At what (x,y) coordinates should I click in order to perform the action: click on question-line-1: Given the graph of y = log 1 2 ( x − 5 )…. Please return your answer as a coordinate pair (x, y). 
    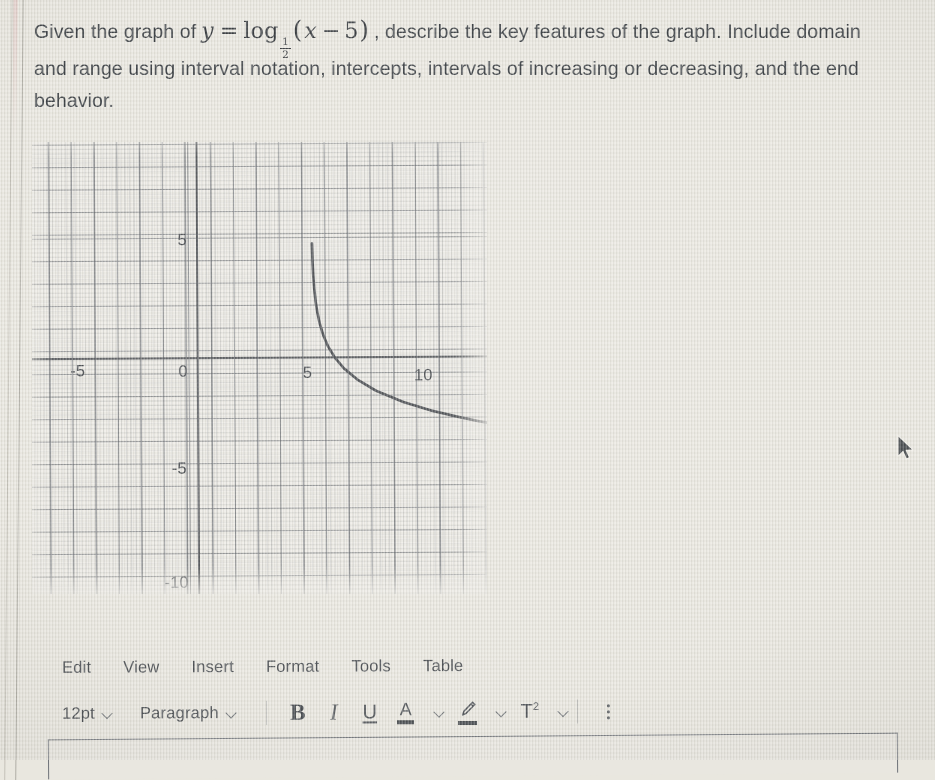
    Looking at the image, I should click on (477, 37).